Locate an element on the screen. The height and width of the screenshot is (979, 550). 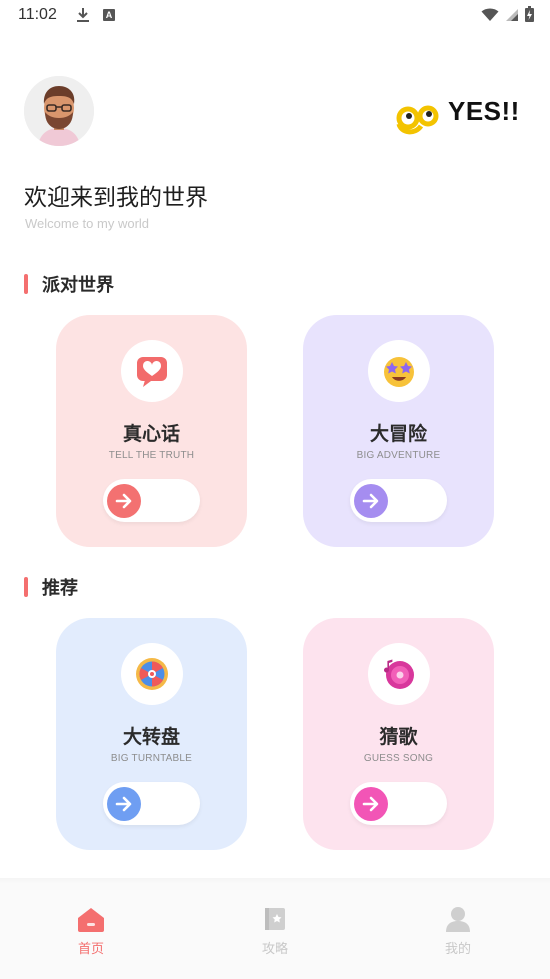
card-subtitle: BIG TURNTABLE is located at coordinates (151, 758).